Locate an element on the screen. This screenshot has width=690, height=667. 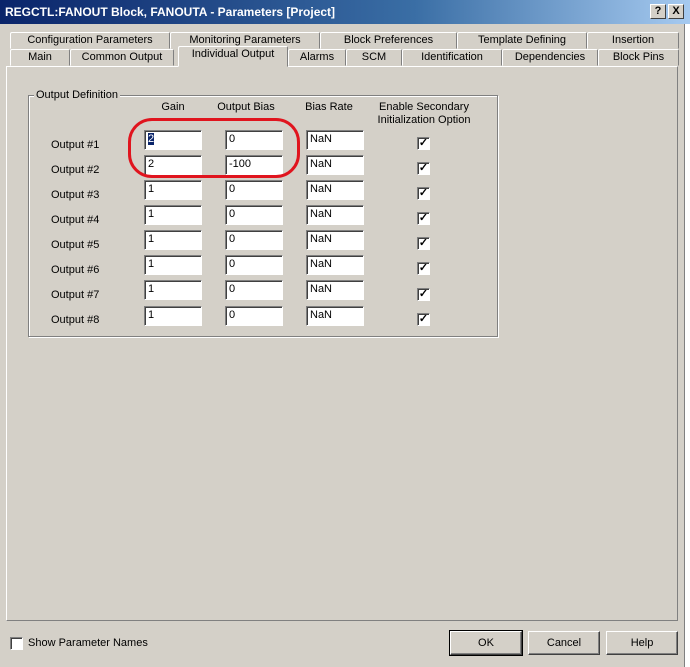
header-output-bias: Output Bias is located at coordinates (246, 107).